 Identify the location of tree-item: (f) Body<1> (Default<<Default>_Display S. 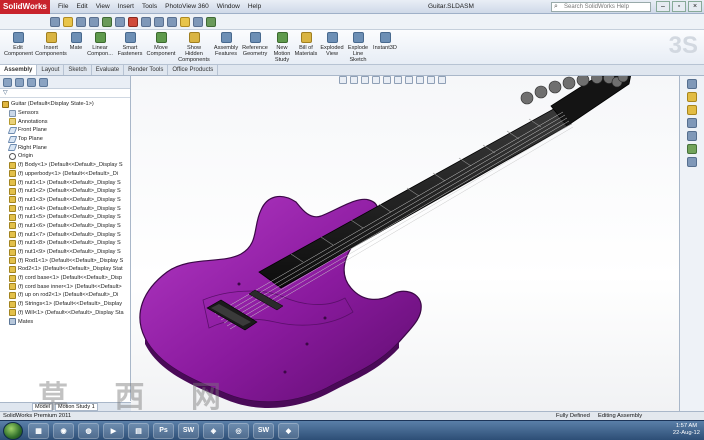
(65, 165).